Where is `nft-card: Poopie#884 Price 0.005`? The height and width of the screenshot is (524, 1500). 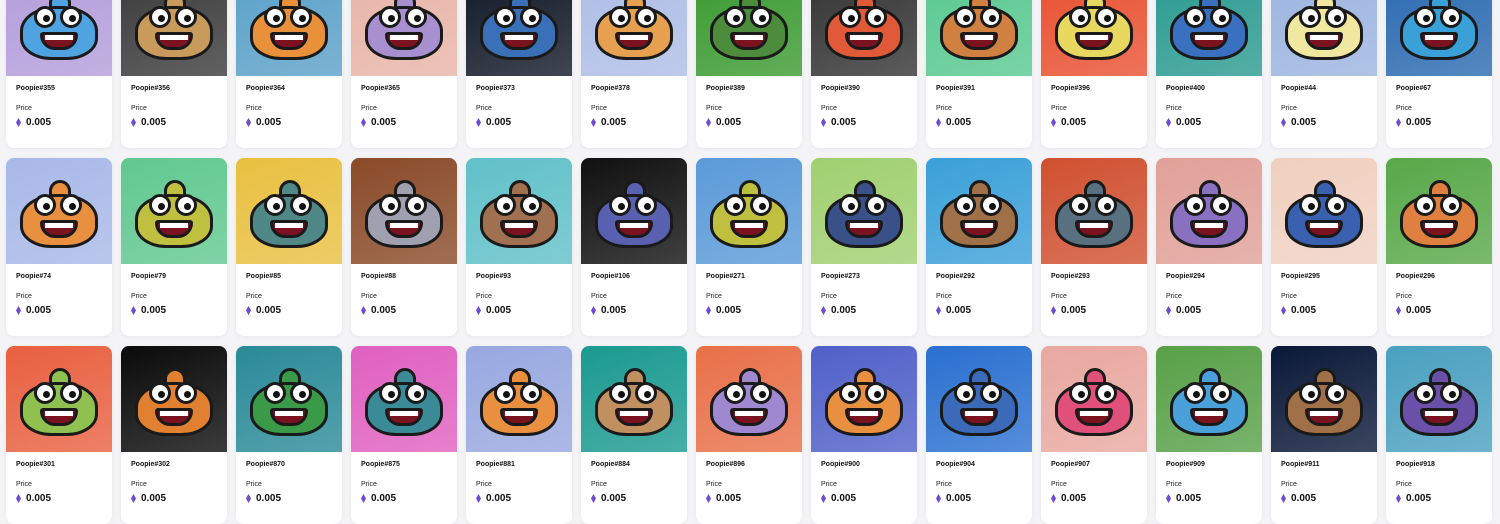
nft-card: Poopie#884 Price 0.005 is located at coordinates (634, 435).